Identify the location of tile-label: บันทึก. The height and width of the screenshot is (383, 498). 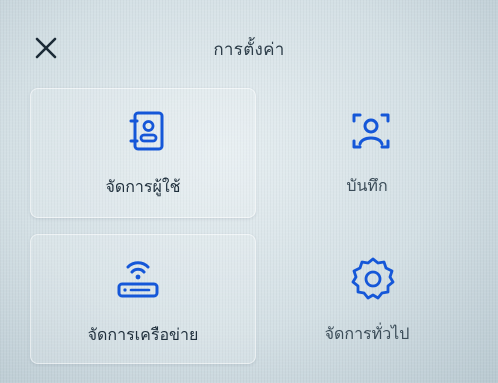
(367, 185).